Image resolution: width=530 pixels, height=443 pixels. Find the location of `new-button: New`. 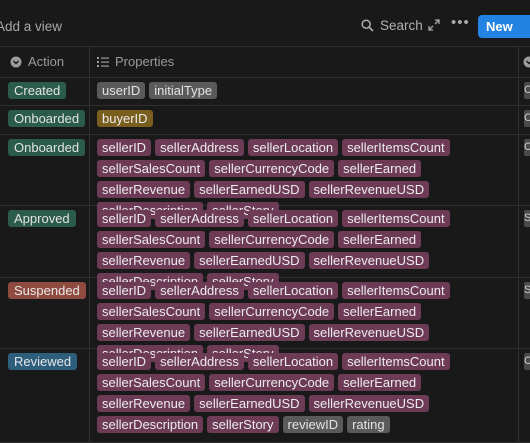

new-button: New is located at coordinates (504, 26).